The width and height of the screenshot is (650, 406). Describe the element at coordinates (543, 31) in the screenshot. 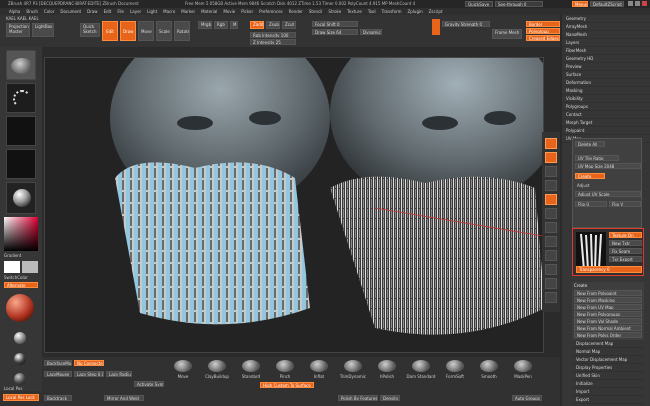

I see `polygroup-button: Polygroup` at that location.